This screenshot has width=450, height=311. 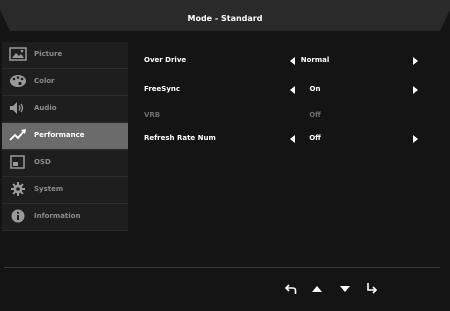 I want to click on performance-icon, so click(x=17, y=135).